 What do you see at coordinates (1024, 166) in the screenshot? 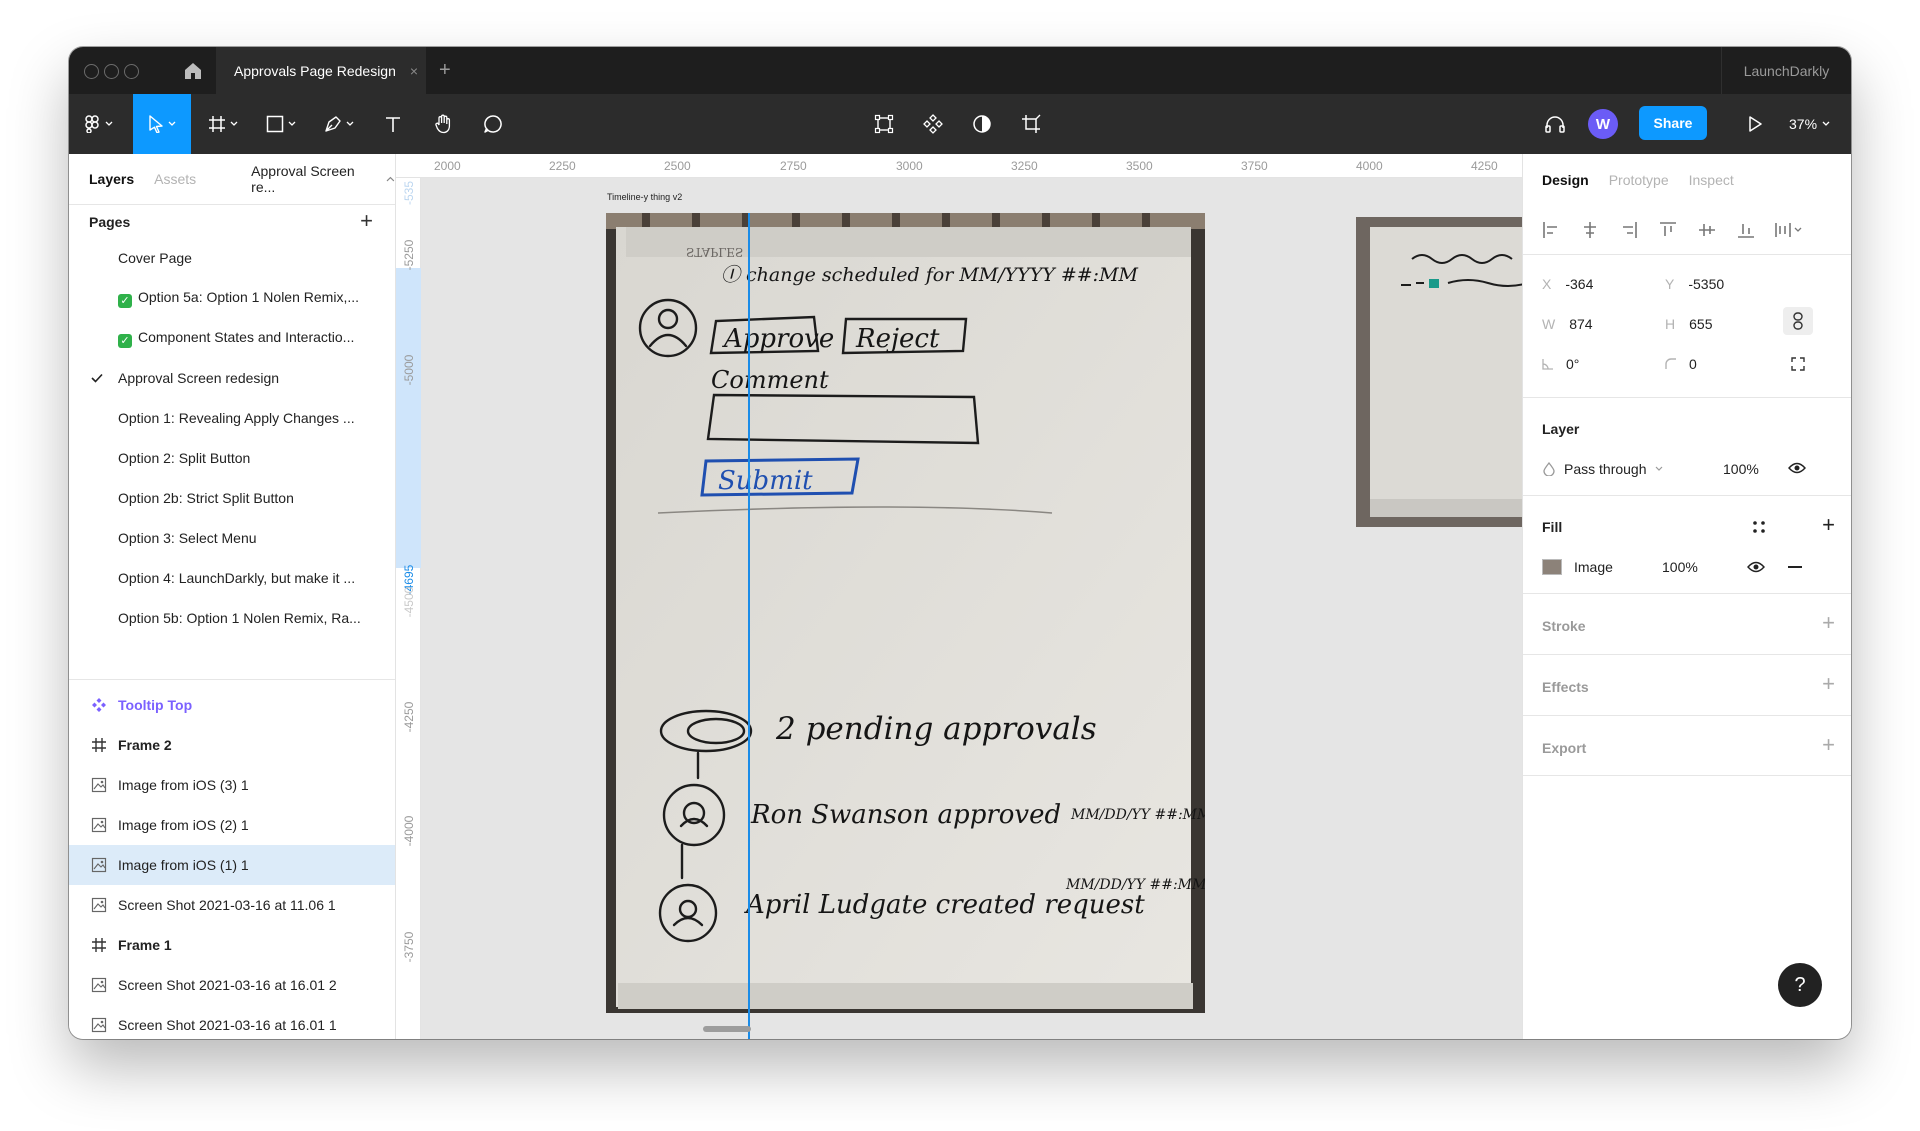
I see `ruler-tick-label: 3250` at bounding box center [1024, 166].